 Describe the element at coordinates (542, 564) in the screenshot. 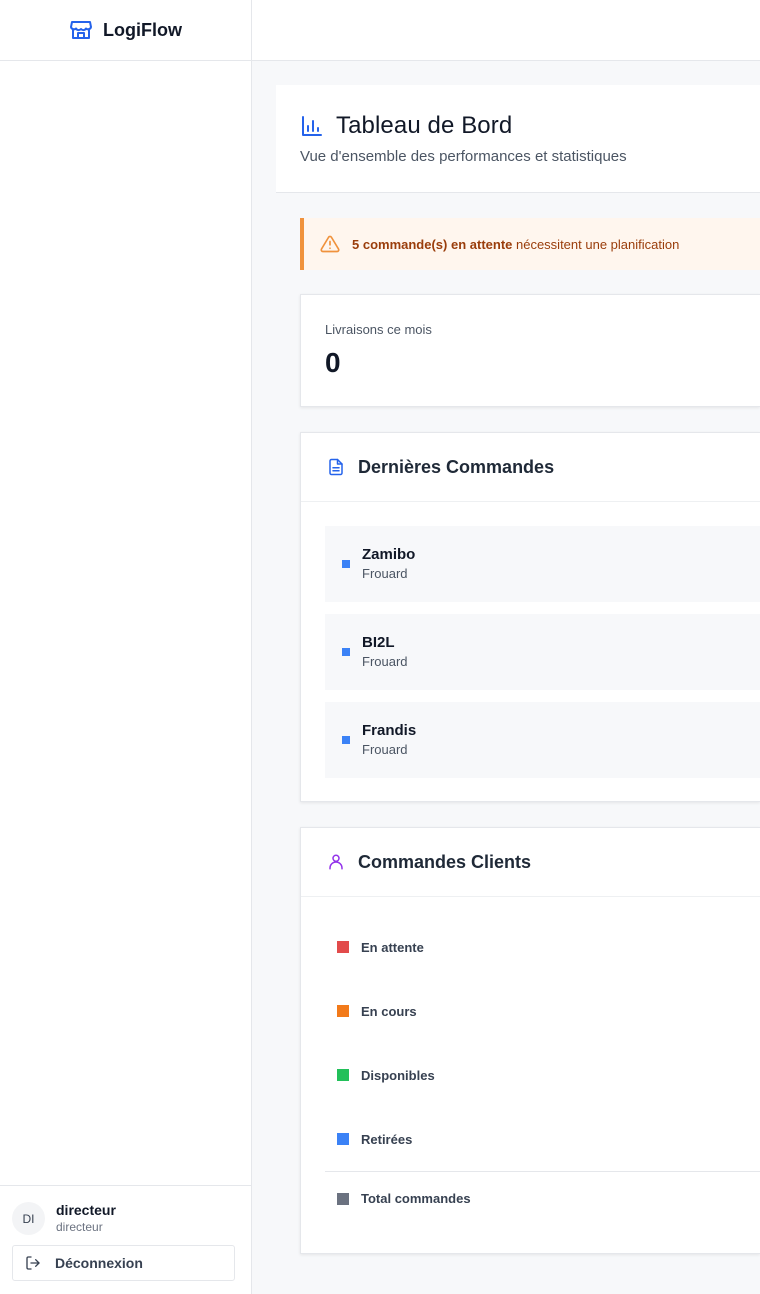

I see `list-item: Zamibo Frouard` at that location.